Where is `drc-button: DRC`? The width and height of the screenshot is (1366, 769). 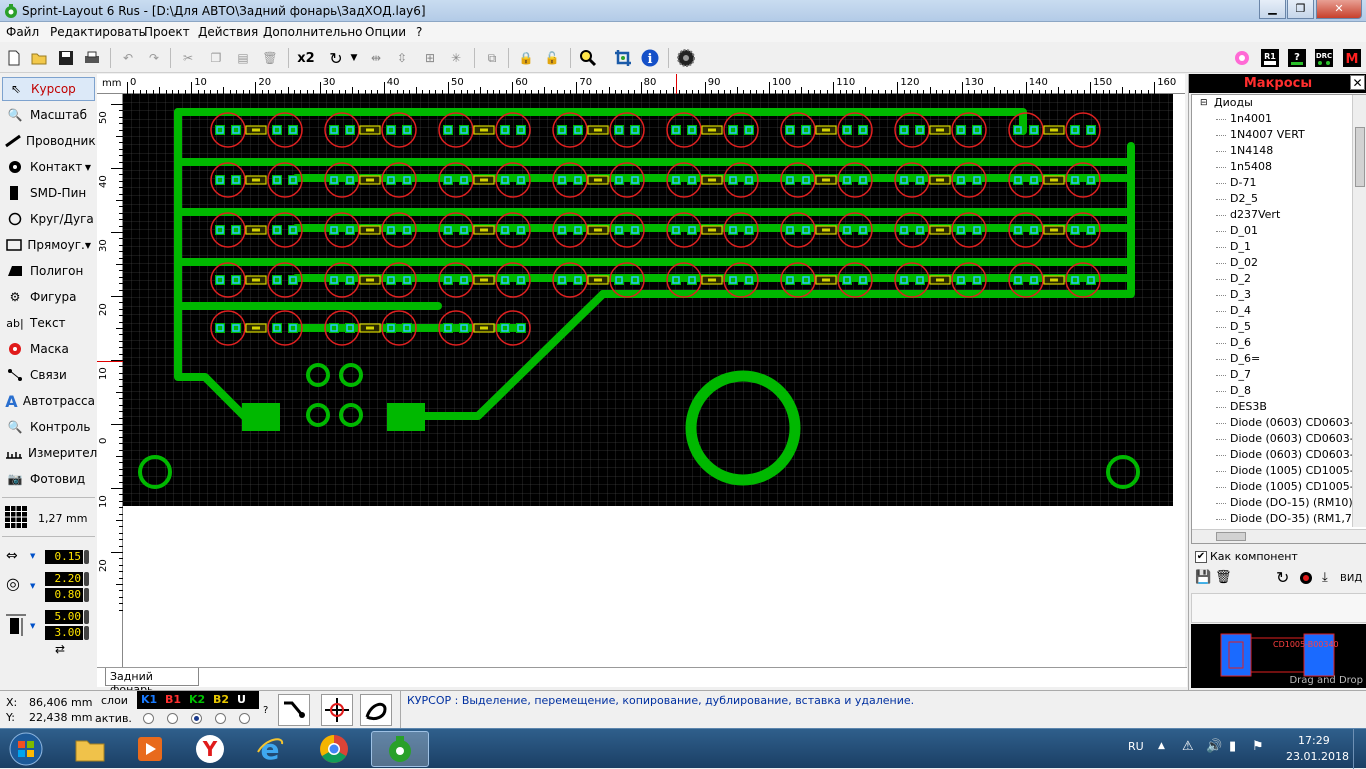
drc-button: DRC is located at coordinates (1324, 58).